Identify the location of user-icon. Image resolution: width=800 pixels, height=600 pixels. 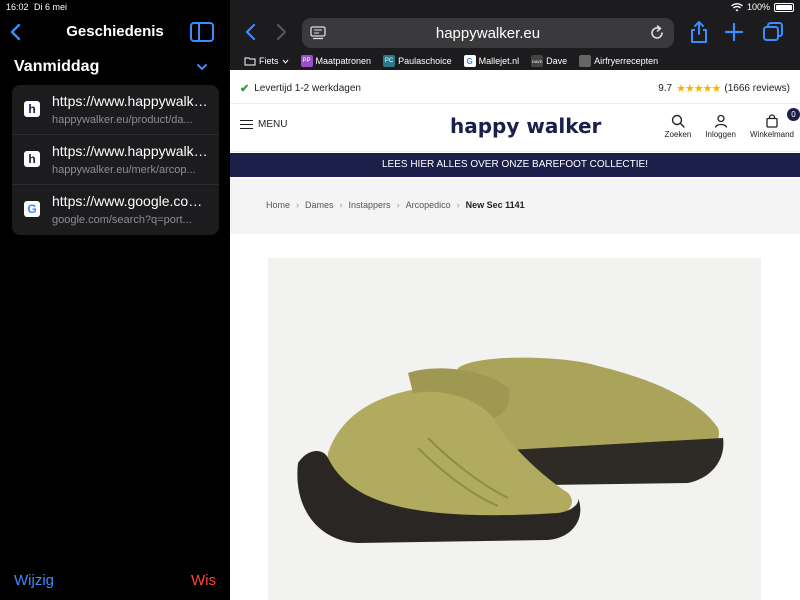
(720, 121).